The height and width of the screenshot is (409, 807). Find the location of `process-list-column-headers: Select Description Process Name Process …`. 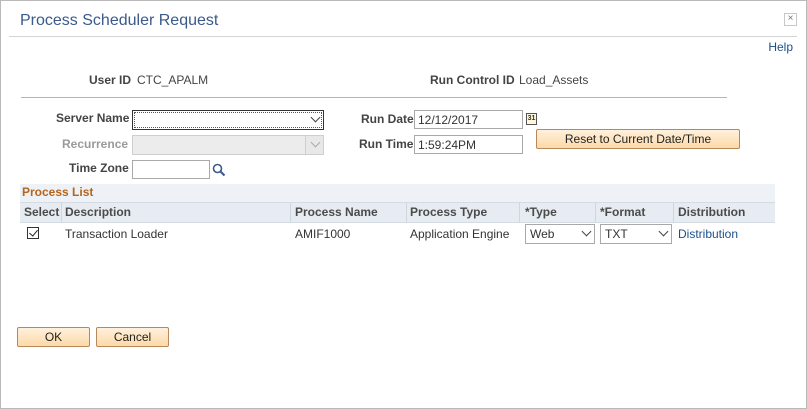

process-list-column-headers: Select Description Process Name Process … is located at coordinates (397, 212).